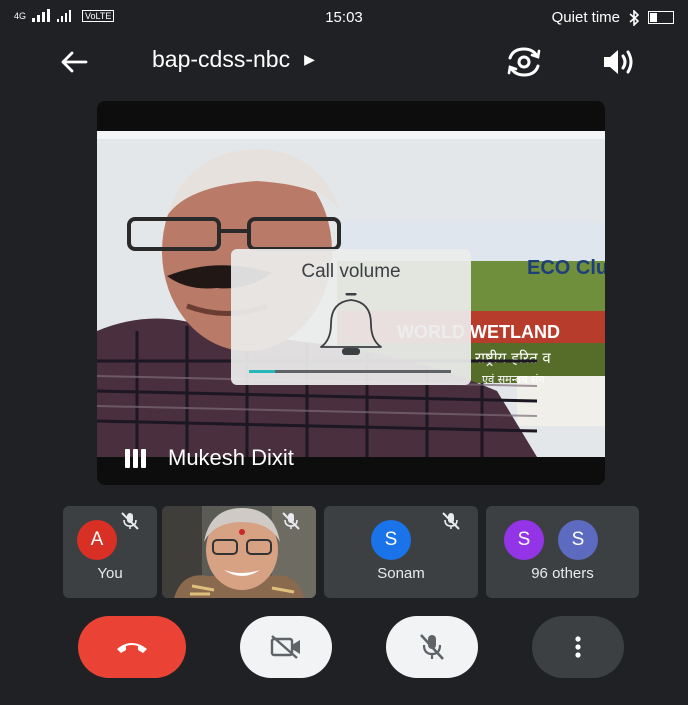 The width and height of the screenshot is (688, 705). I want to click on more-options-button, so click(578, 647).